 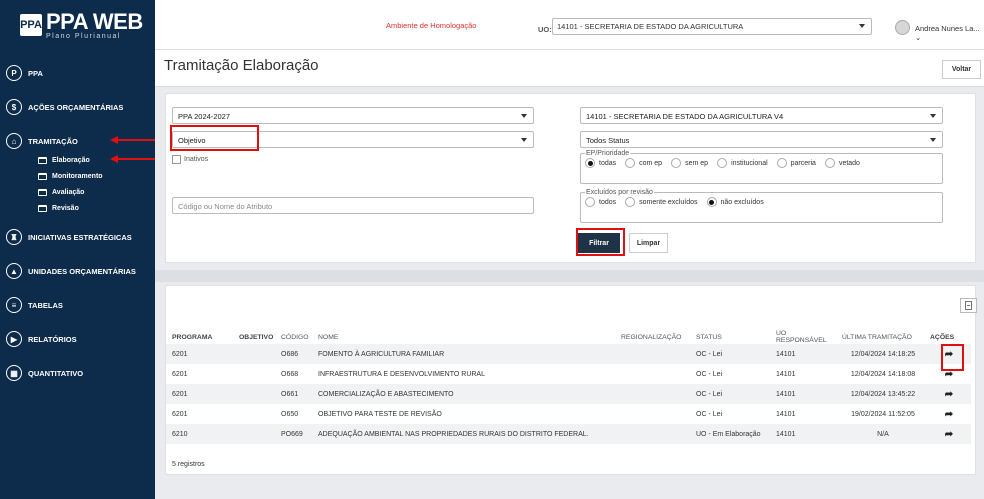 I want to click on status-select: Todos Status, so click(x=761, y=139).